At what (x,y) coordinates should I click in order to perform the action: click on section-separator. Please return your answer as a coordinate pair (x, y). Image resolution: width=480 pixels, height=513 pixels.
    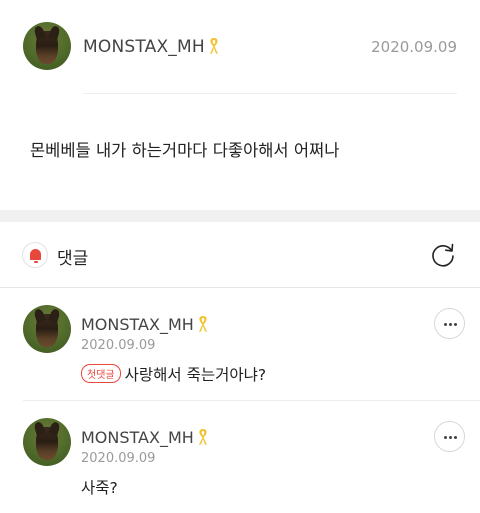
    Looking at the image, I should click on (240, 216).